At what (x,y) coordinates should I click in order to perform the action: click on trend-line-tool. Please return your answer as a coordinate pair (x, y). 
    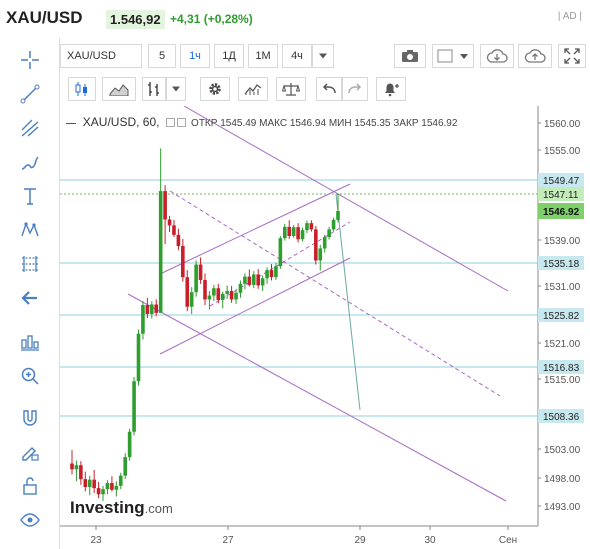
    Looking at the image, I should click on (30, 94).